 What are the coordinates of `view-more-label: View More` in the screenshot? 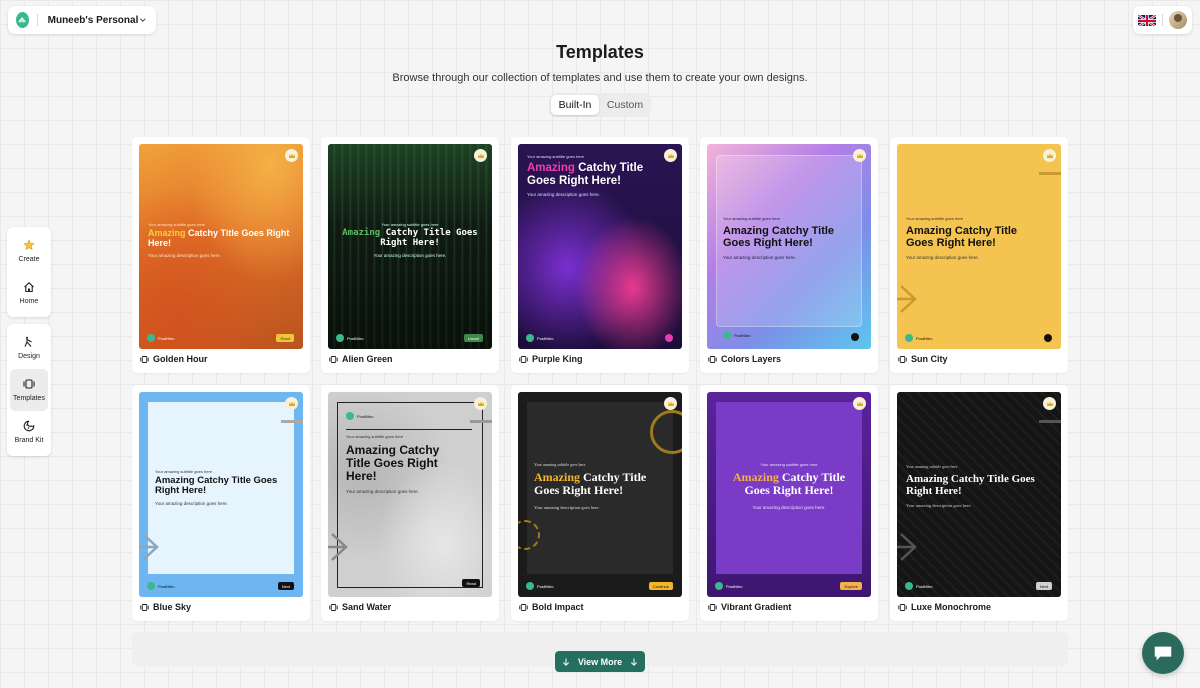 It's located at (600, 661).